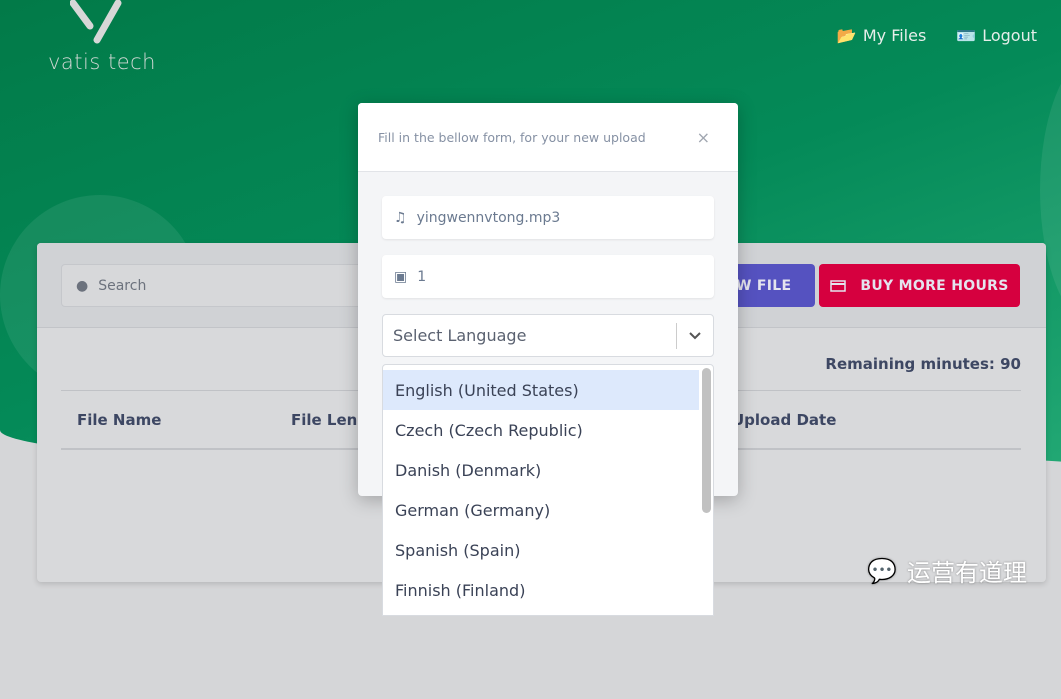 The width and height of the screenshot is (1061, 699). I want to click on music-note-icon: ♫, so click(400, 217).